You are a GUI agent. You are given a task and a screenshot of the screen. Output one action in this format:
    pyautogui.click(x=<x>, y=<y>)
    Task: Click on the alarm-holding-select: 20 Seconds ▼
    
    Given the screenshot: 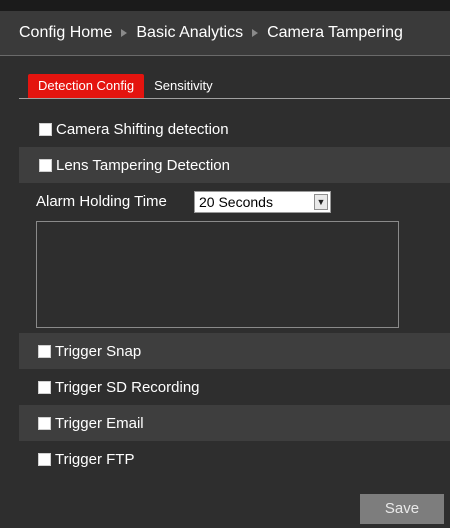 What is the action you would take?
    pyautogui.click(x=262, y=202)
    